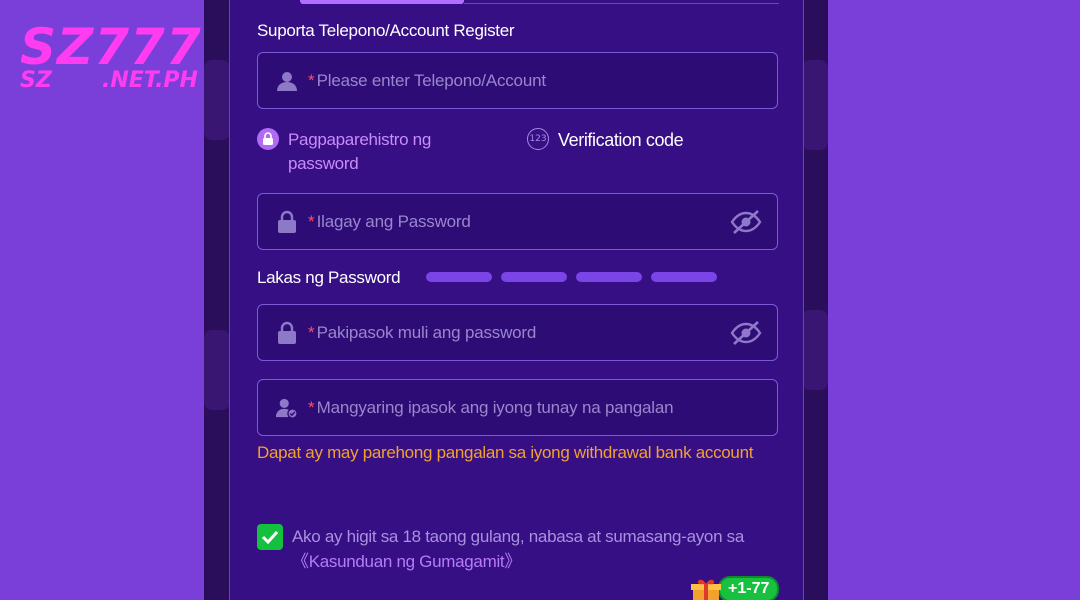 Image resolution: width=1080 pixels, height=600 pixels. I want to click on watermark-sub-right: .NET.PH, so click(150, 80).